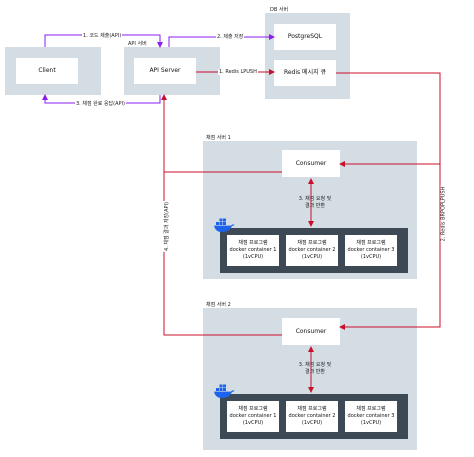  What do you see at coordinates (102, 35) in the screenshot?
I see `edge-submit-code-label: 1. 코드 제출(API)` at bounding box center [102, 35].